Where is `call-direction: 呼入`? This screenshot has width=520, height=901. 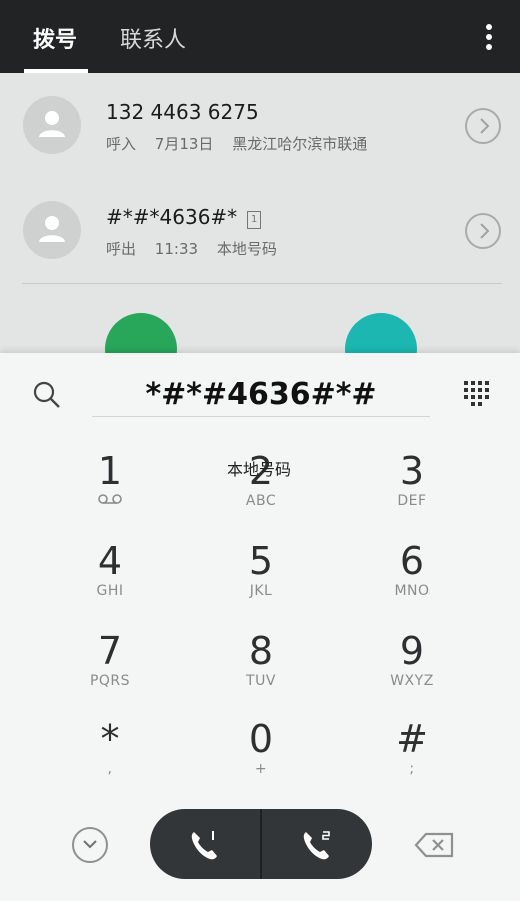 call-direction: 呼入 is located at coordinates (121, 144).